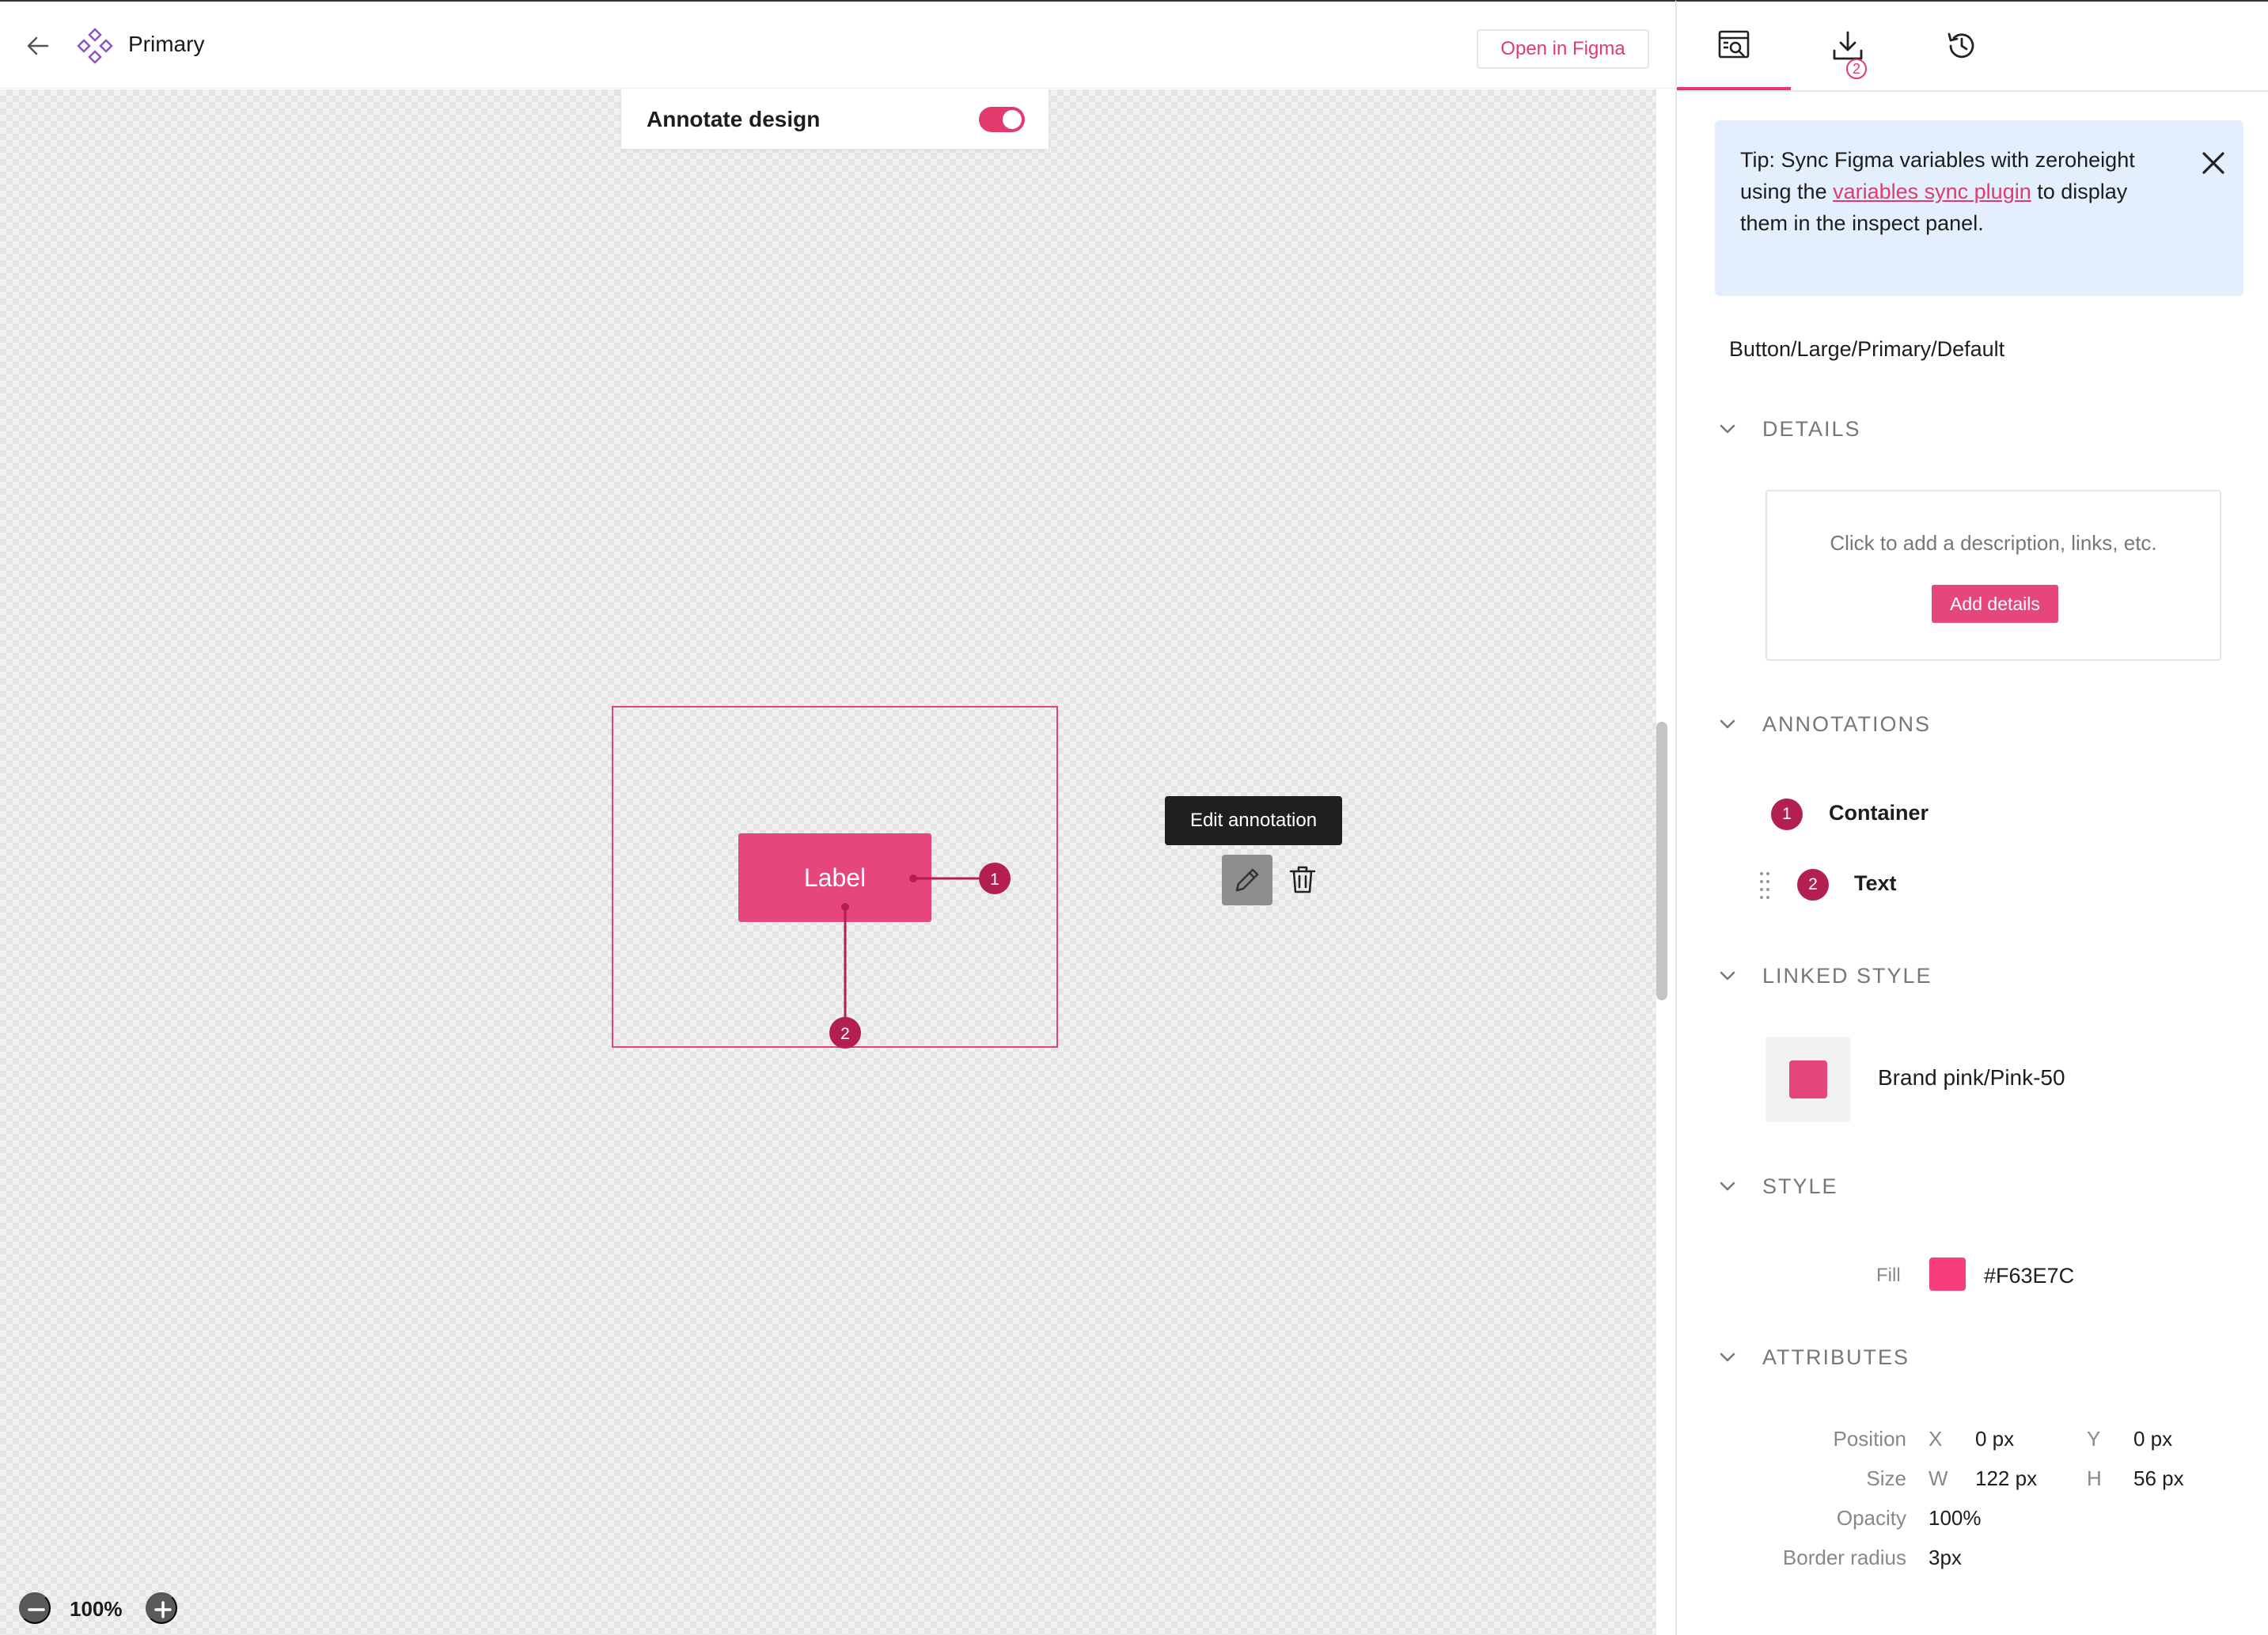  I want to click on tab-download, so click(1848, 46).